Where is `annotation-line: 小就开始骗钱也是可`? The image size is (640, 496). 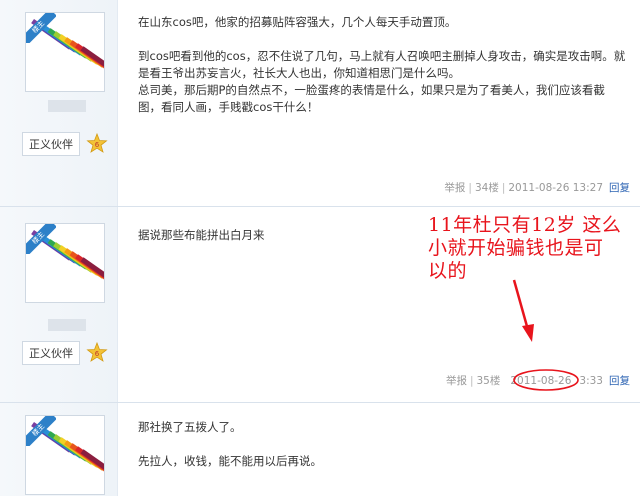 annotation-line: 小就开始骗钱也是可 is located at coordinates (516, 248).